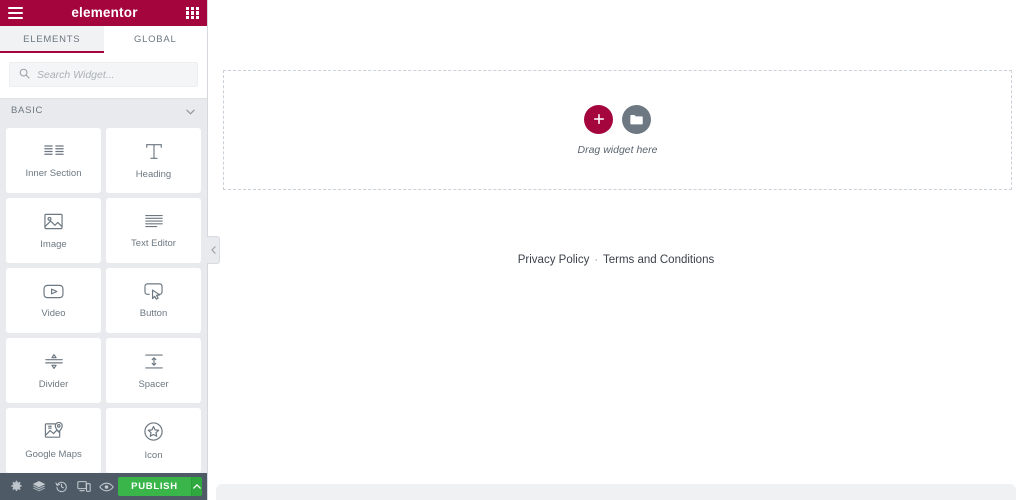 The image size is (1024, 500). Describe the element at coordinates (61, 486) in the screenshot. I see `history-icon` at that location.